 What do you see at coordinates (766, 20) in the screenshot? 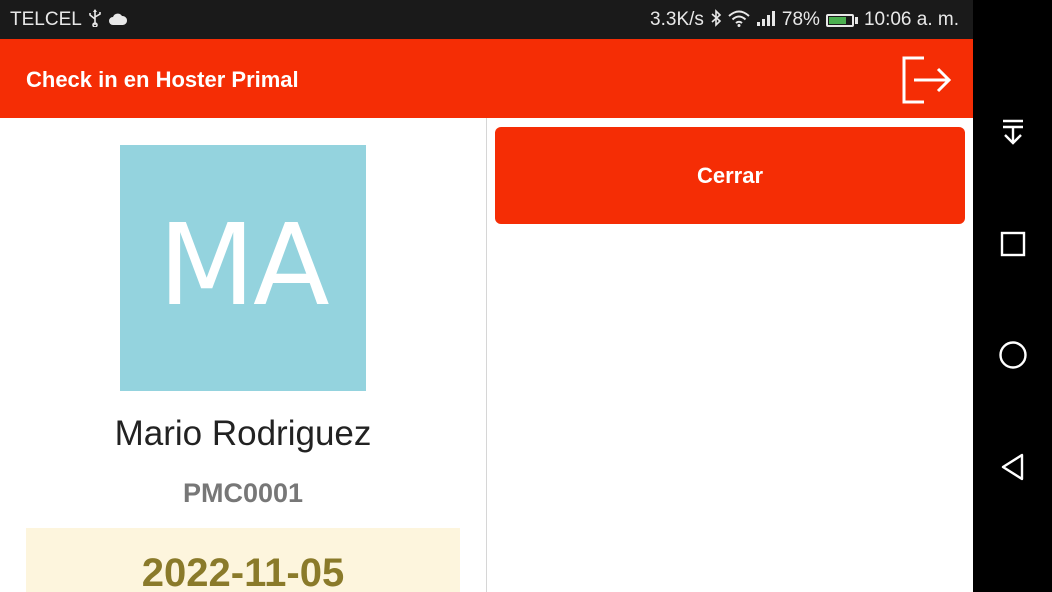
I see `signal-icon` at bounding box center [766, 20].